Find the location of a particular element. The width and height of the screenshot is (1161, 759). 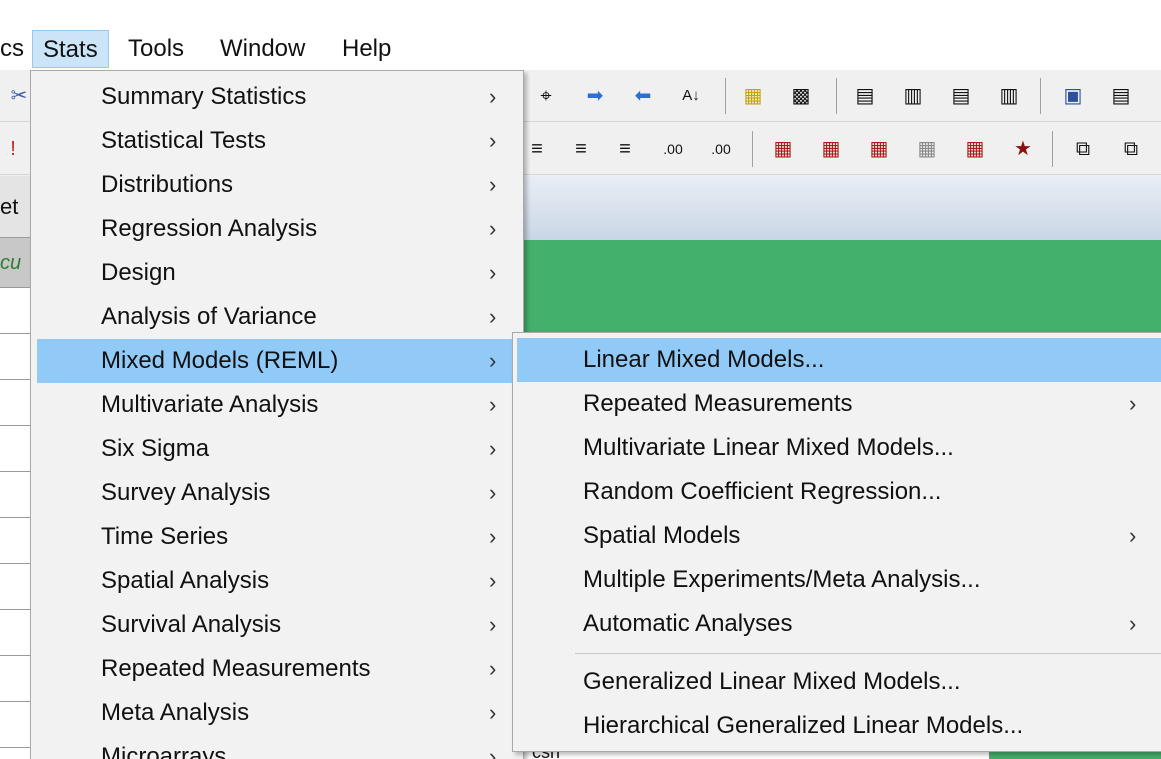

menu-stats: Stats is located at coordinates (70, 49).